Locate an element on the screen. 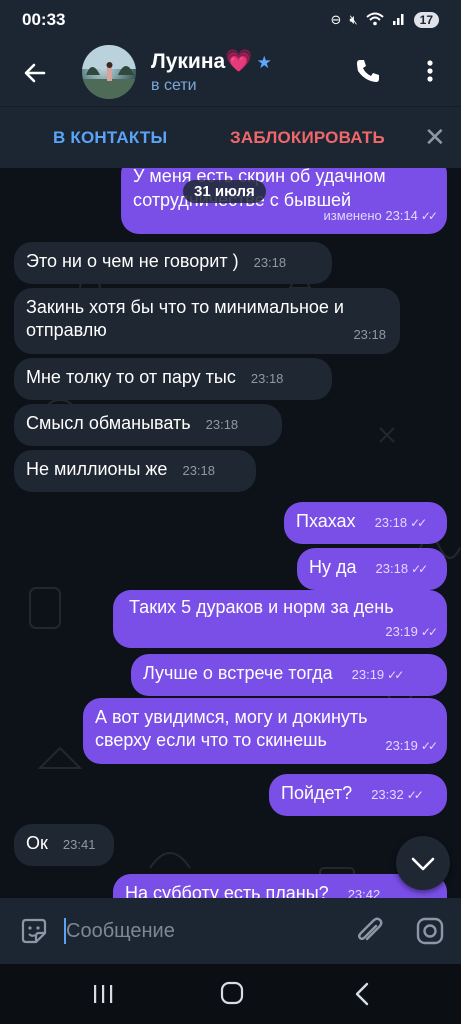 This screenshot has height=1024, width=461. emoji-sticker-button is located at coordinates (34, 931).